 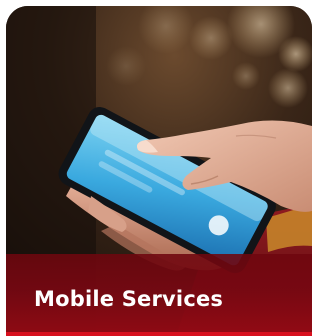 I want to click on accent-edge, so click(x=159, y=334).